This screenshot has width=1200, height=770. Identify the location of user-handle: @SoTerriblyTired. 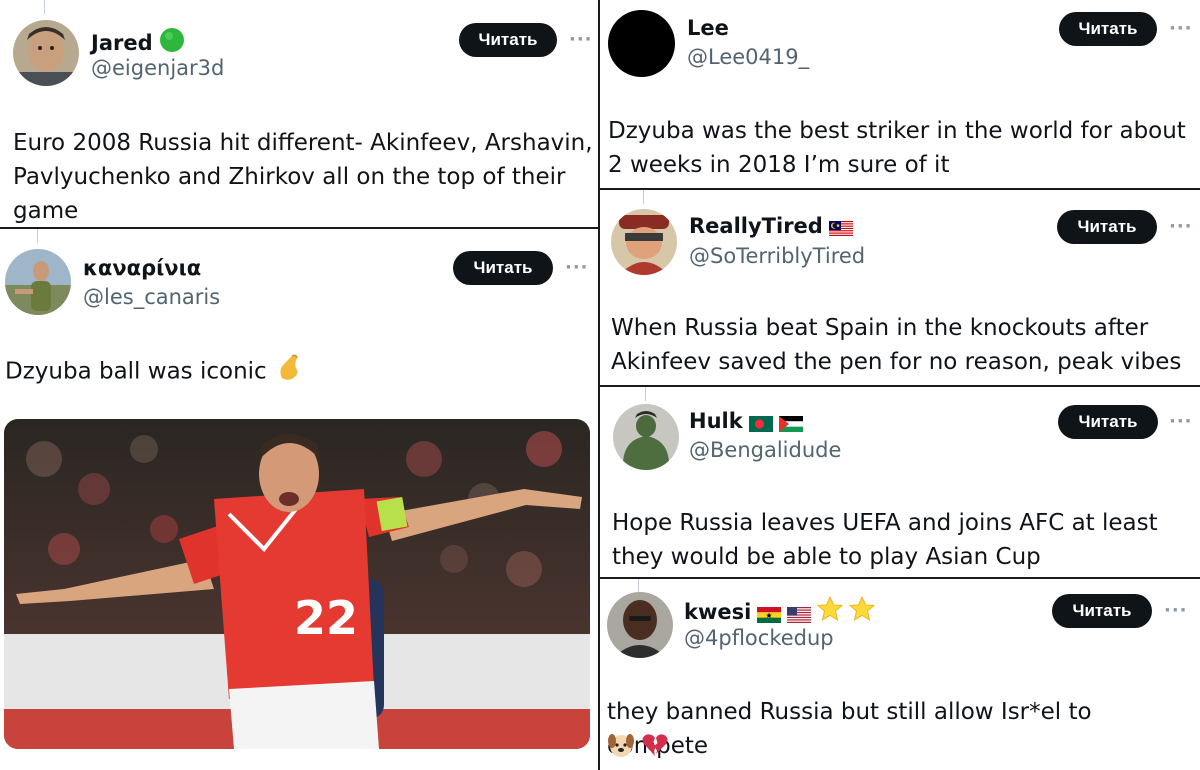
(777, 256).